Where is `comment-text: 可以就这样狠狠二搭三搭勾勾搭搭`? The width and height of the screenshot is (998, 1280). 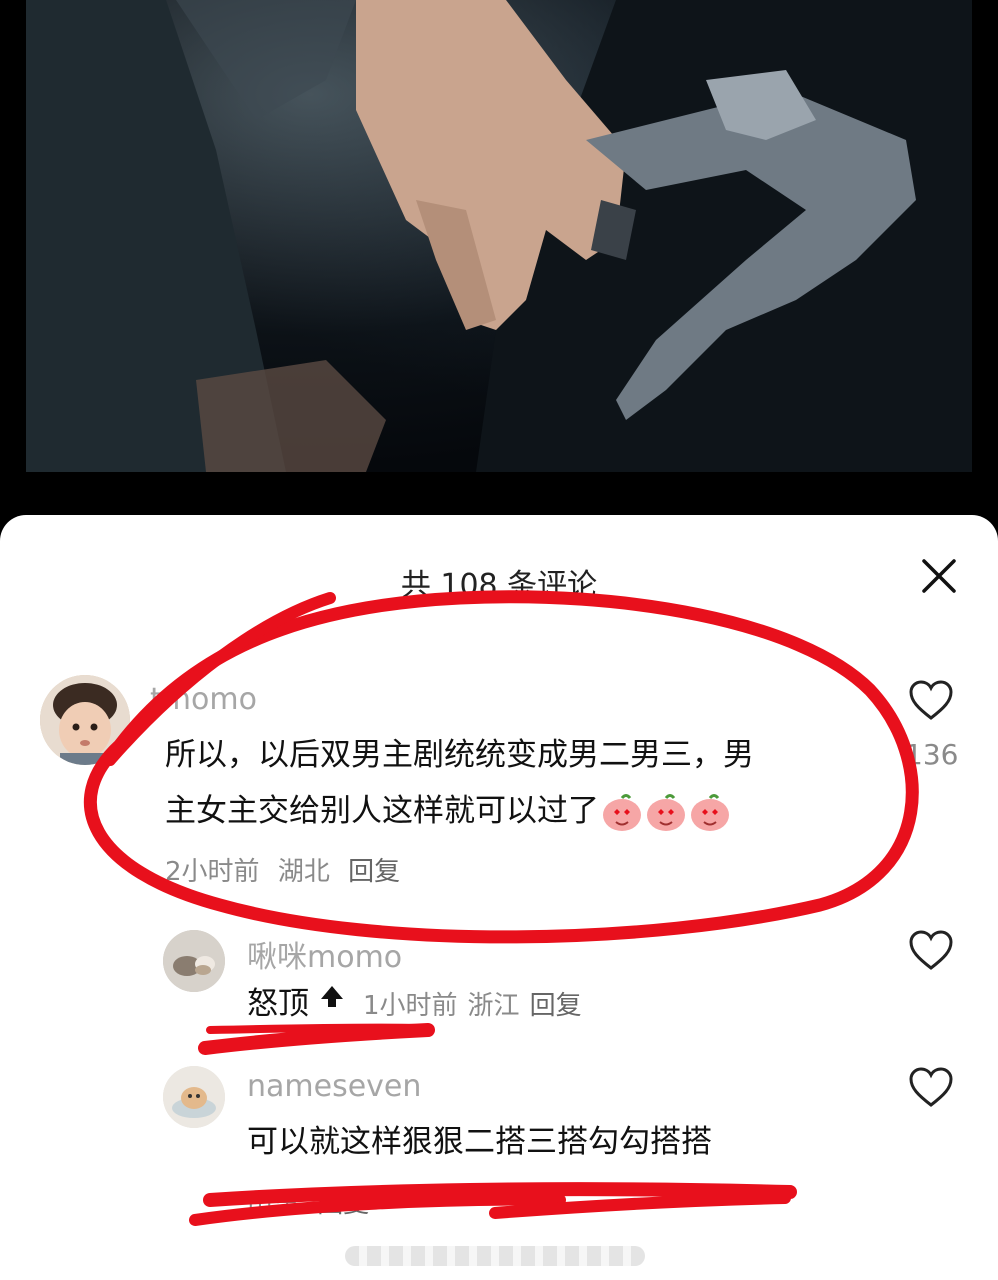 comment-text: 可以就这样狠狠二搭三搭勾勾搭搭 is located at coordinates (479, 1142).